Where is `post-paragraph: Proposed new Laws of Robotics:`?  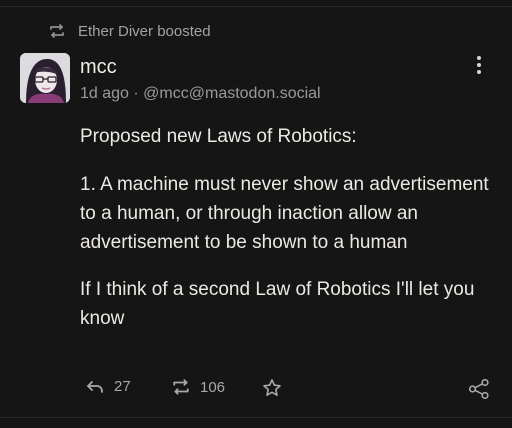 post-paragraph: Proposed new Laws of Robotics: is located at coordinates (218, 136).